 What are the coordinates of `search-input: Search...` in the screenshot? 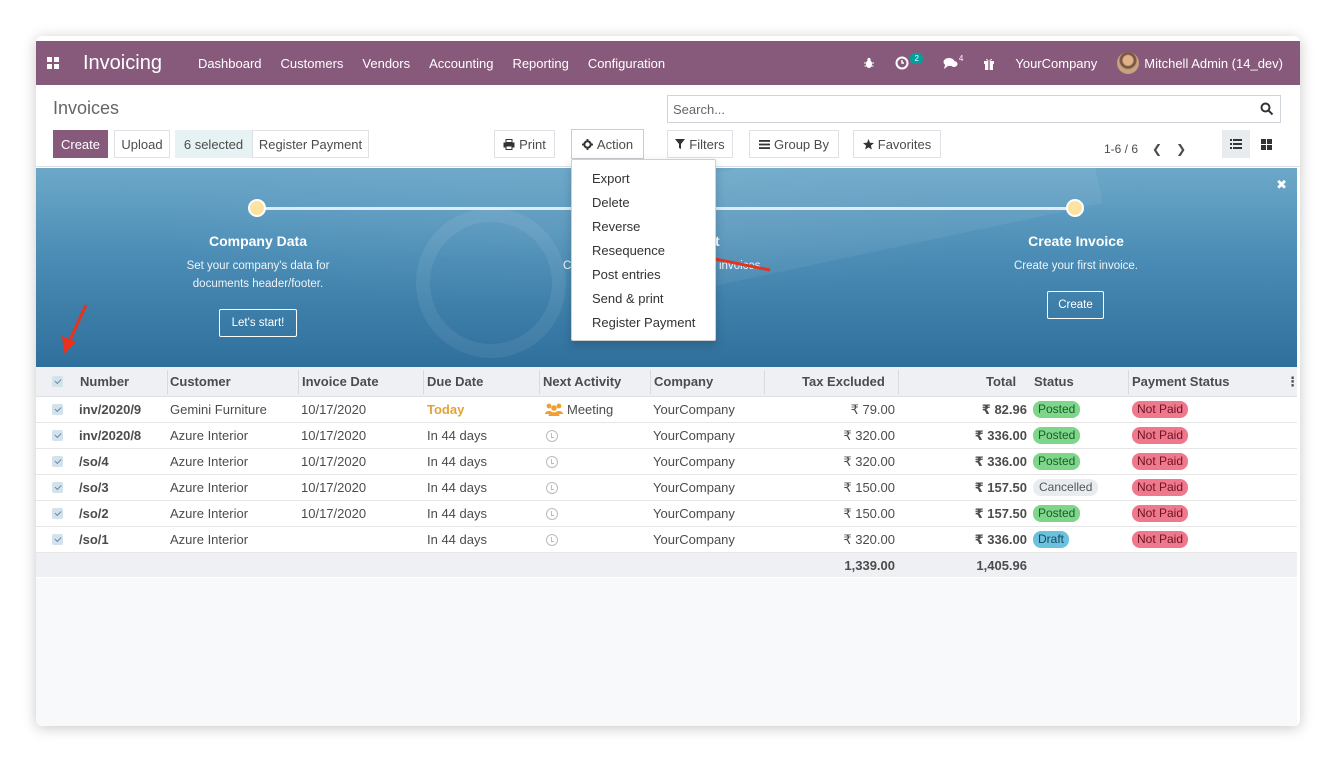 It's located at (974, 109).